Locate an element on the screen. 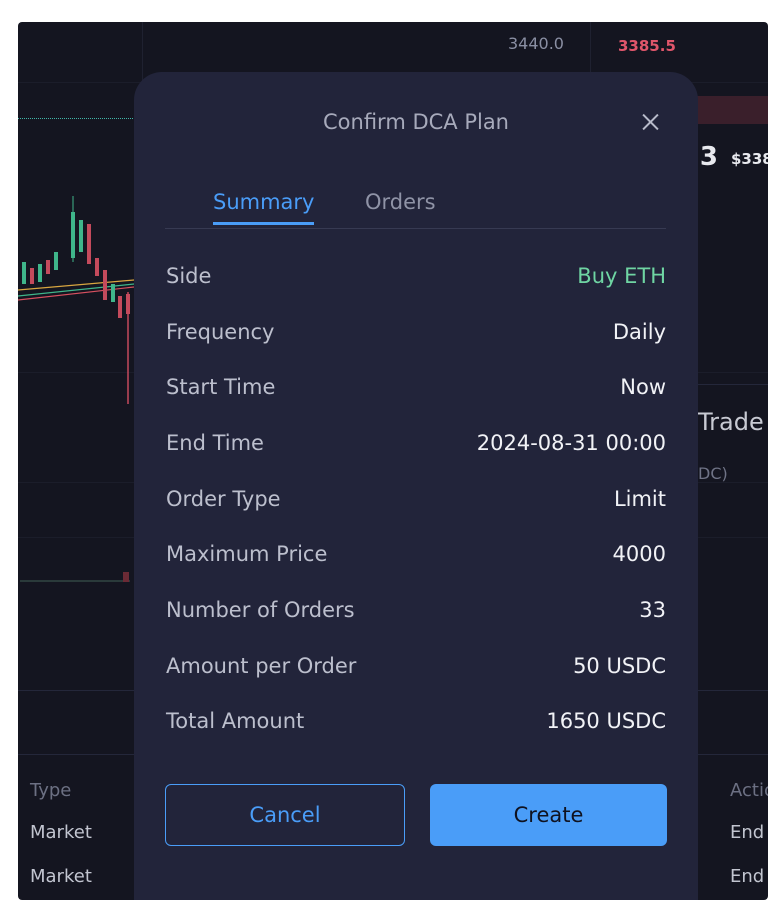  modal-tabs: Summary Orders is located at coordinates (415, 209).